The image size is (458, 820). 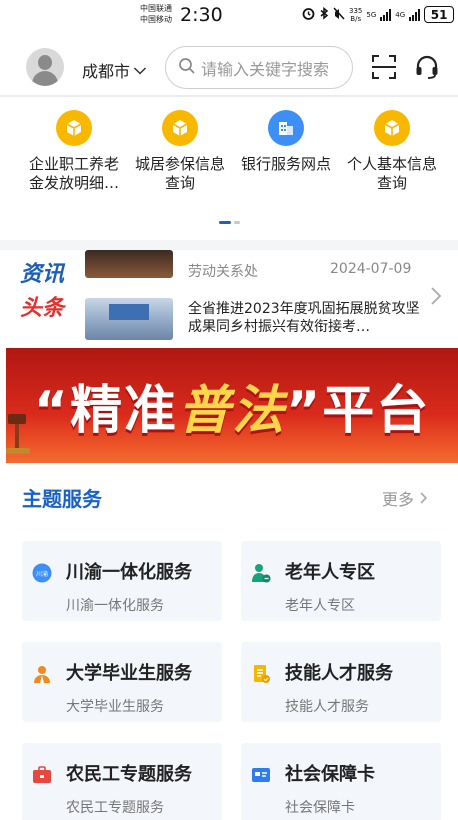 What do you see at coordinates (371, 14) in the screenshot?
I see `network-type-1: 5G` at bounding box center [371, 14].